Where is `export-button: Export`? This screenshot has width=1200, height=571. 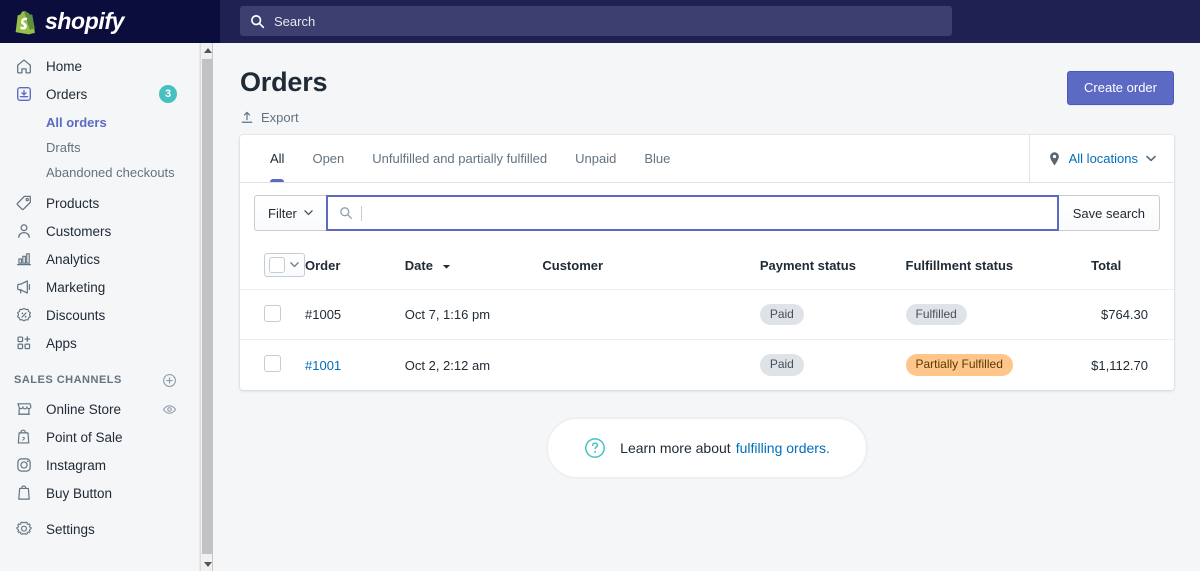
export-button: Export is located at coordinates (269, 117).